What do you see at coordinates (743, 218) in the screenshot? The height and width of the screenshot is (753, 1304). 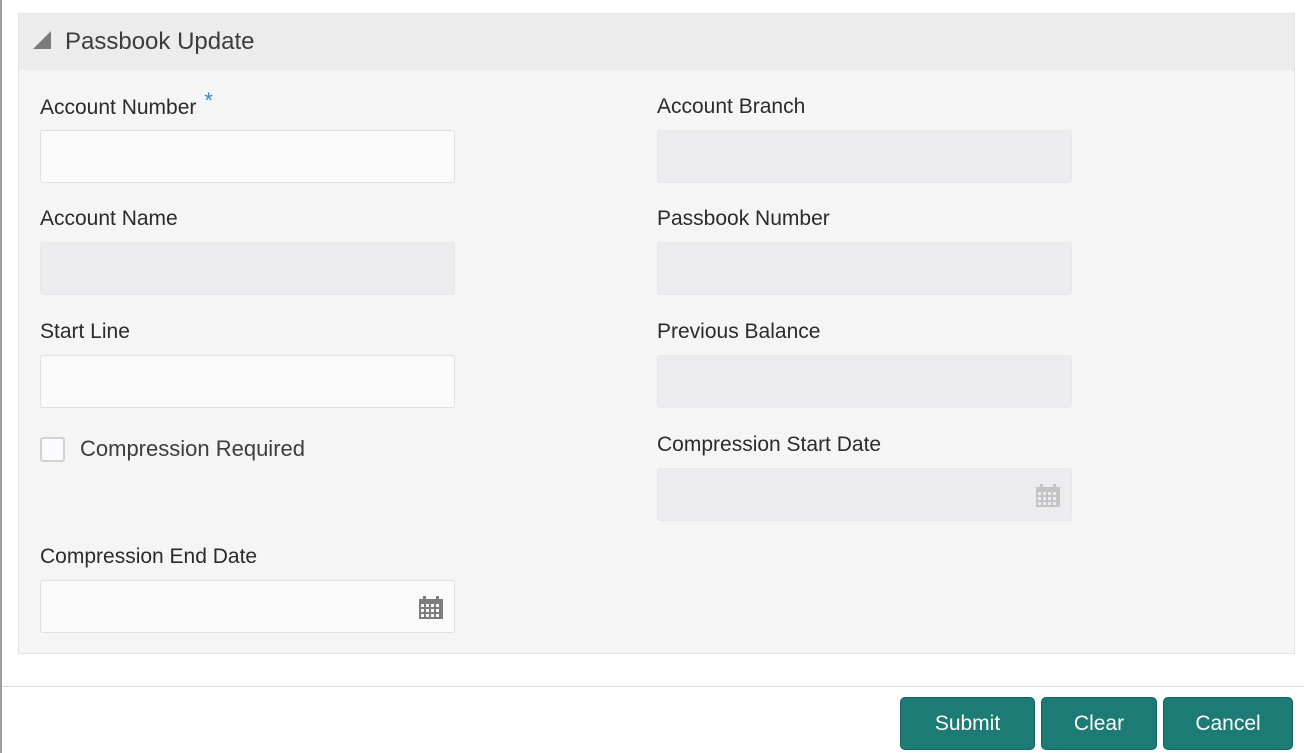 I see `passbook-number-label: Passbook Number` at bounding box center [743, 218].